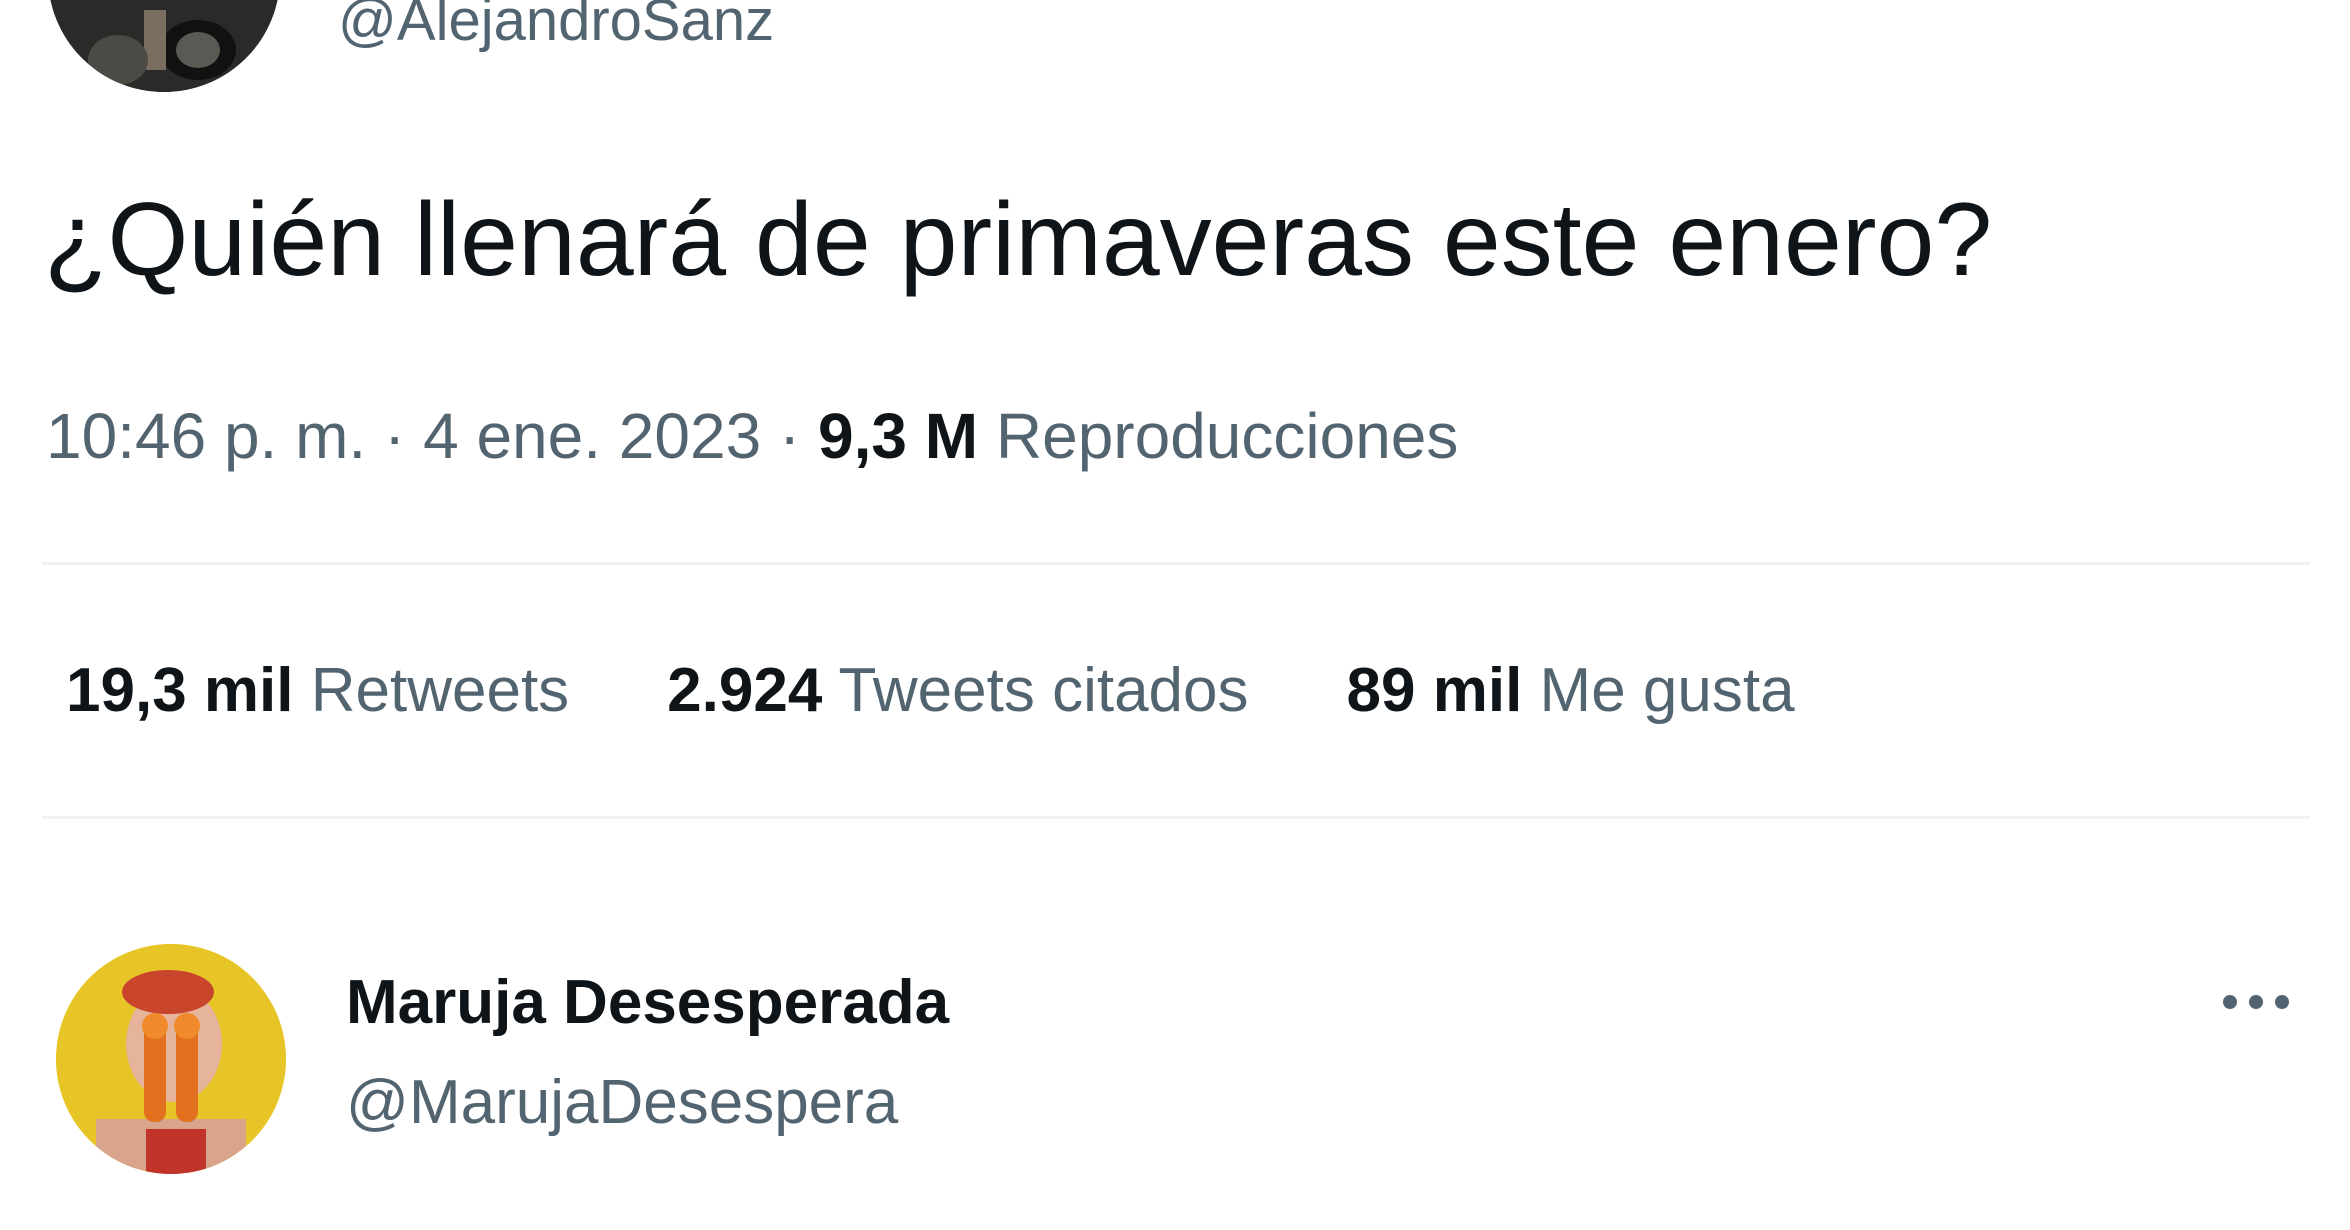 This screenshot has width=2350, height=1230. I want to click on tweet-time: 10:46 p. m., so click(206, 436).